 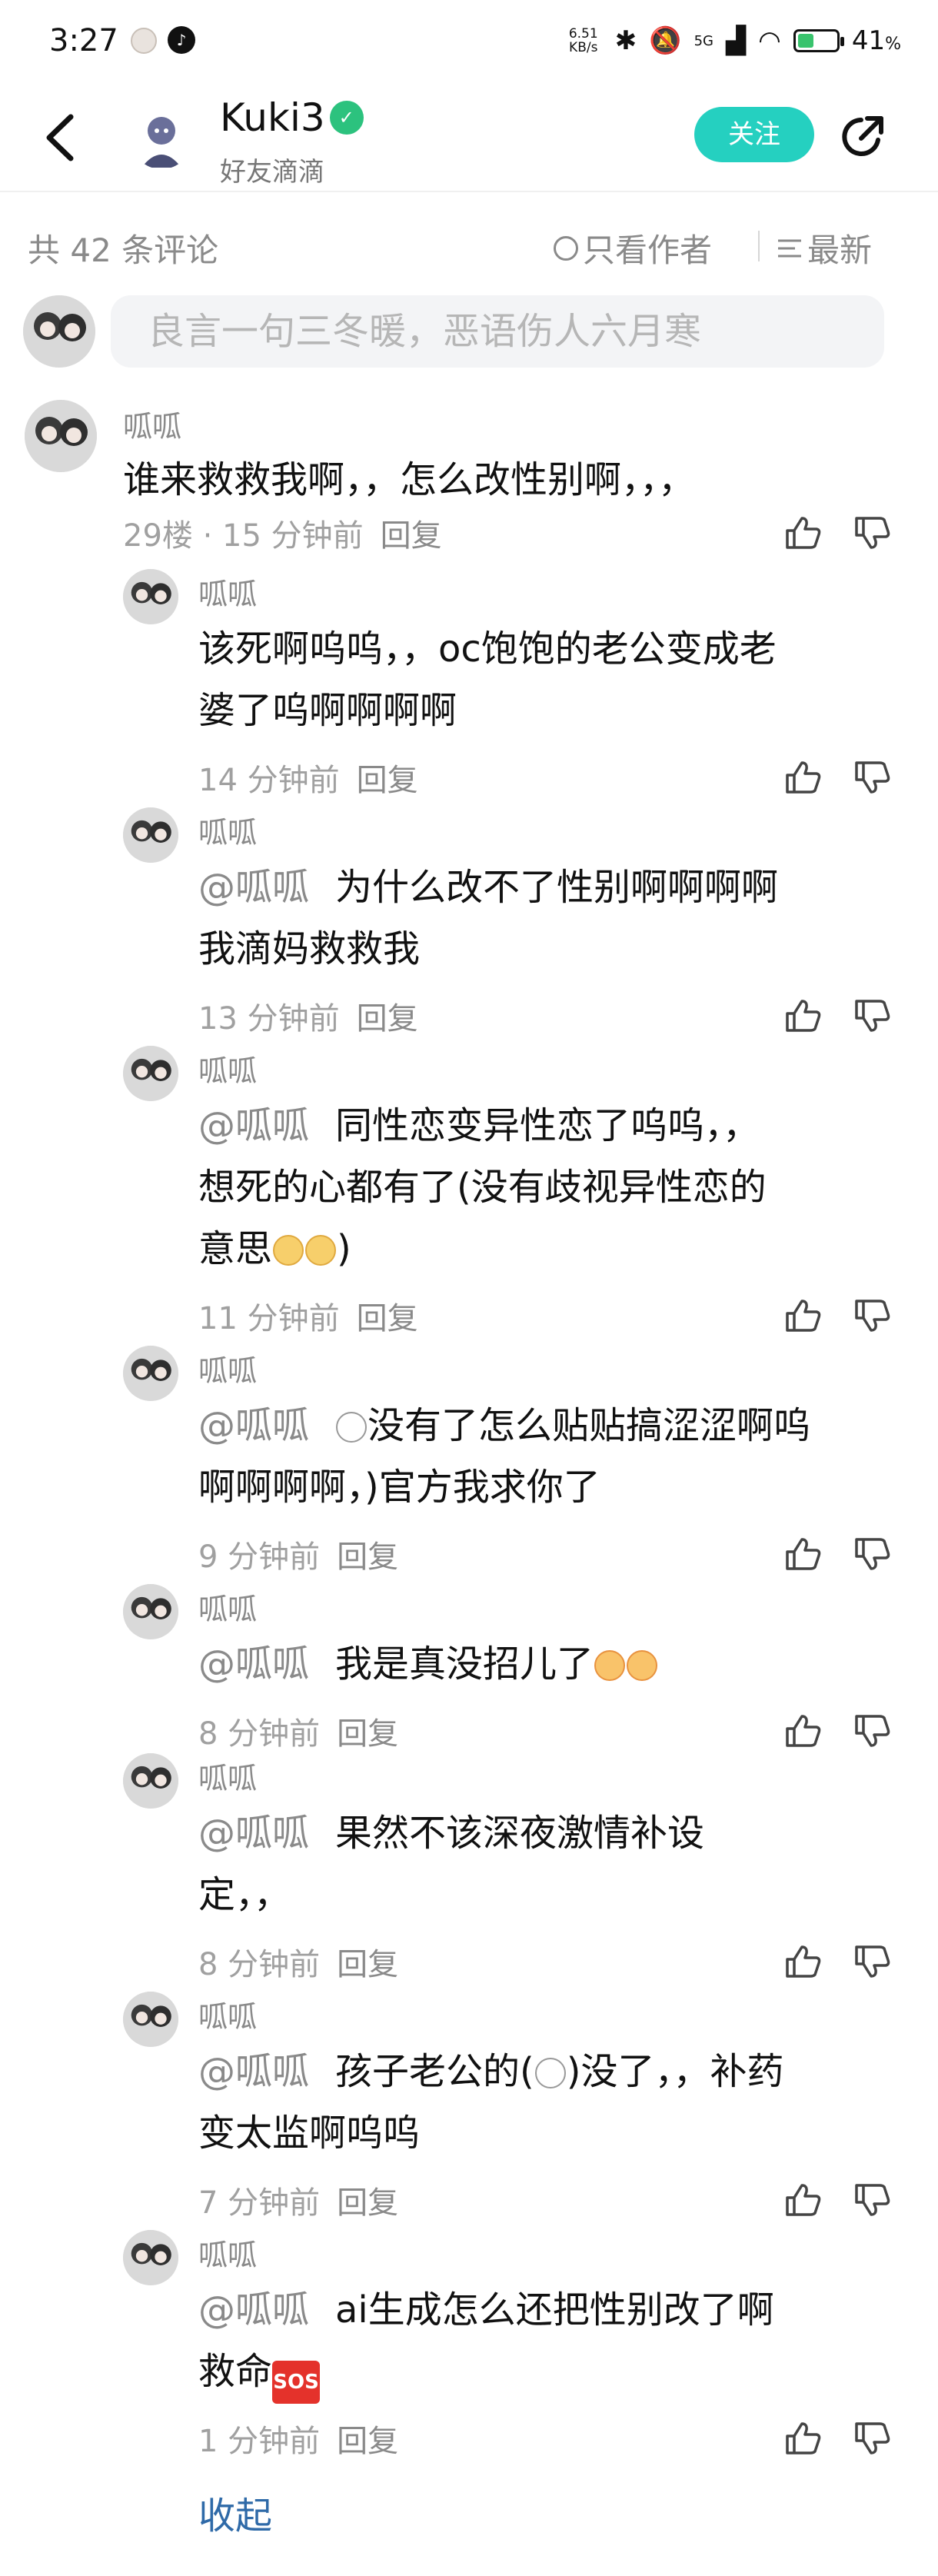 What do you see at coordinates (520, 1834) in the screenshot?
I see `comment-line: 果然不该深夜激情补设` at bounding box center [520, 1834].